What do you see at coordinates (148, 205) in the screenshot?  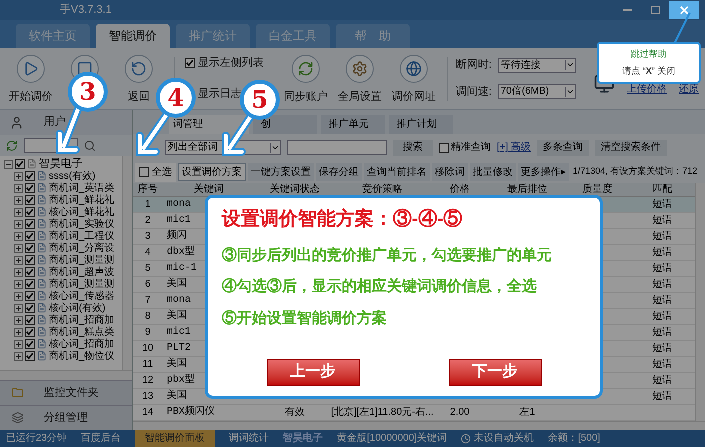 I see `table-cell-text: 1` at bounding box center [148, 205].